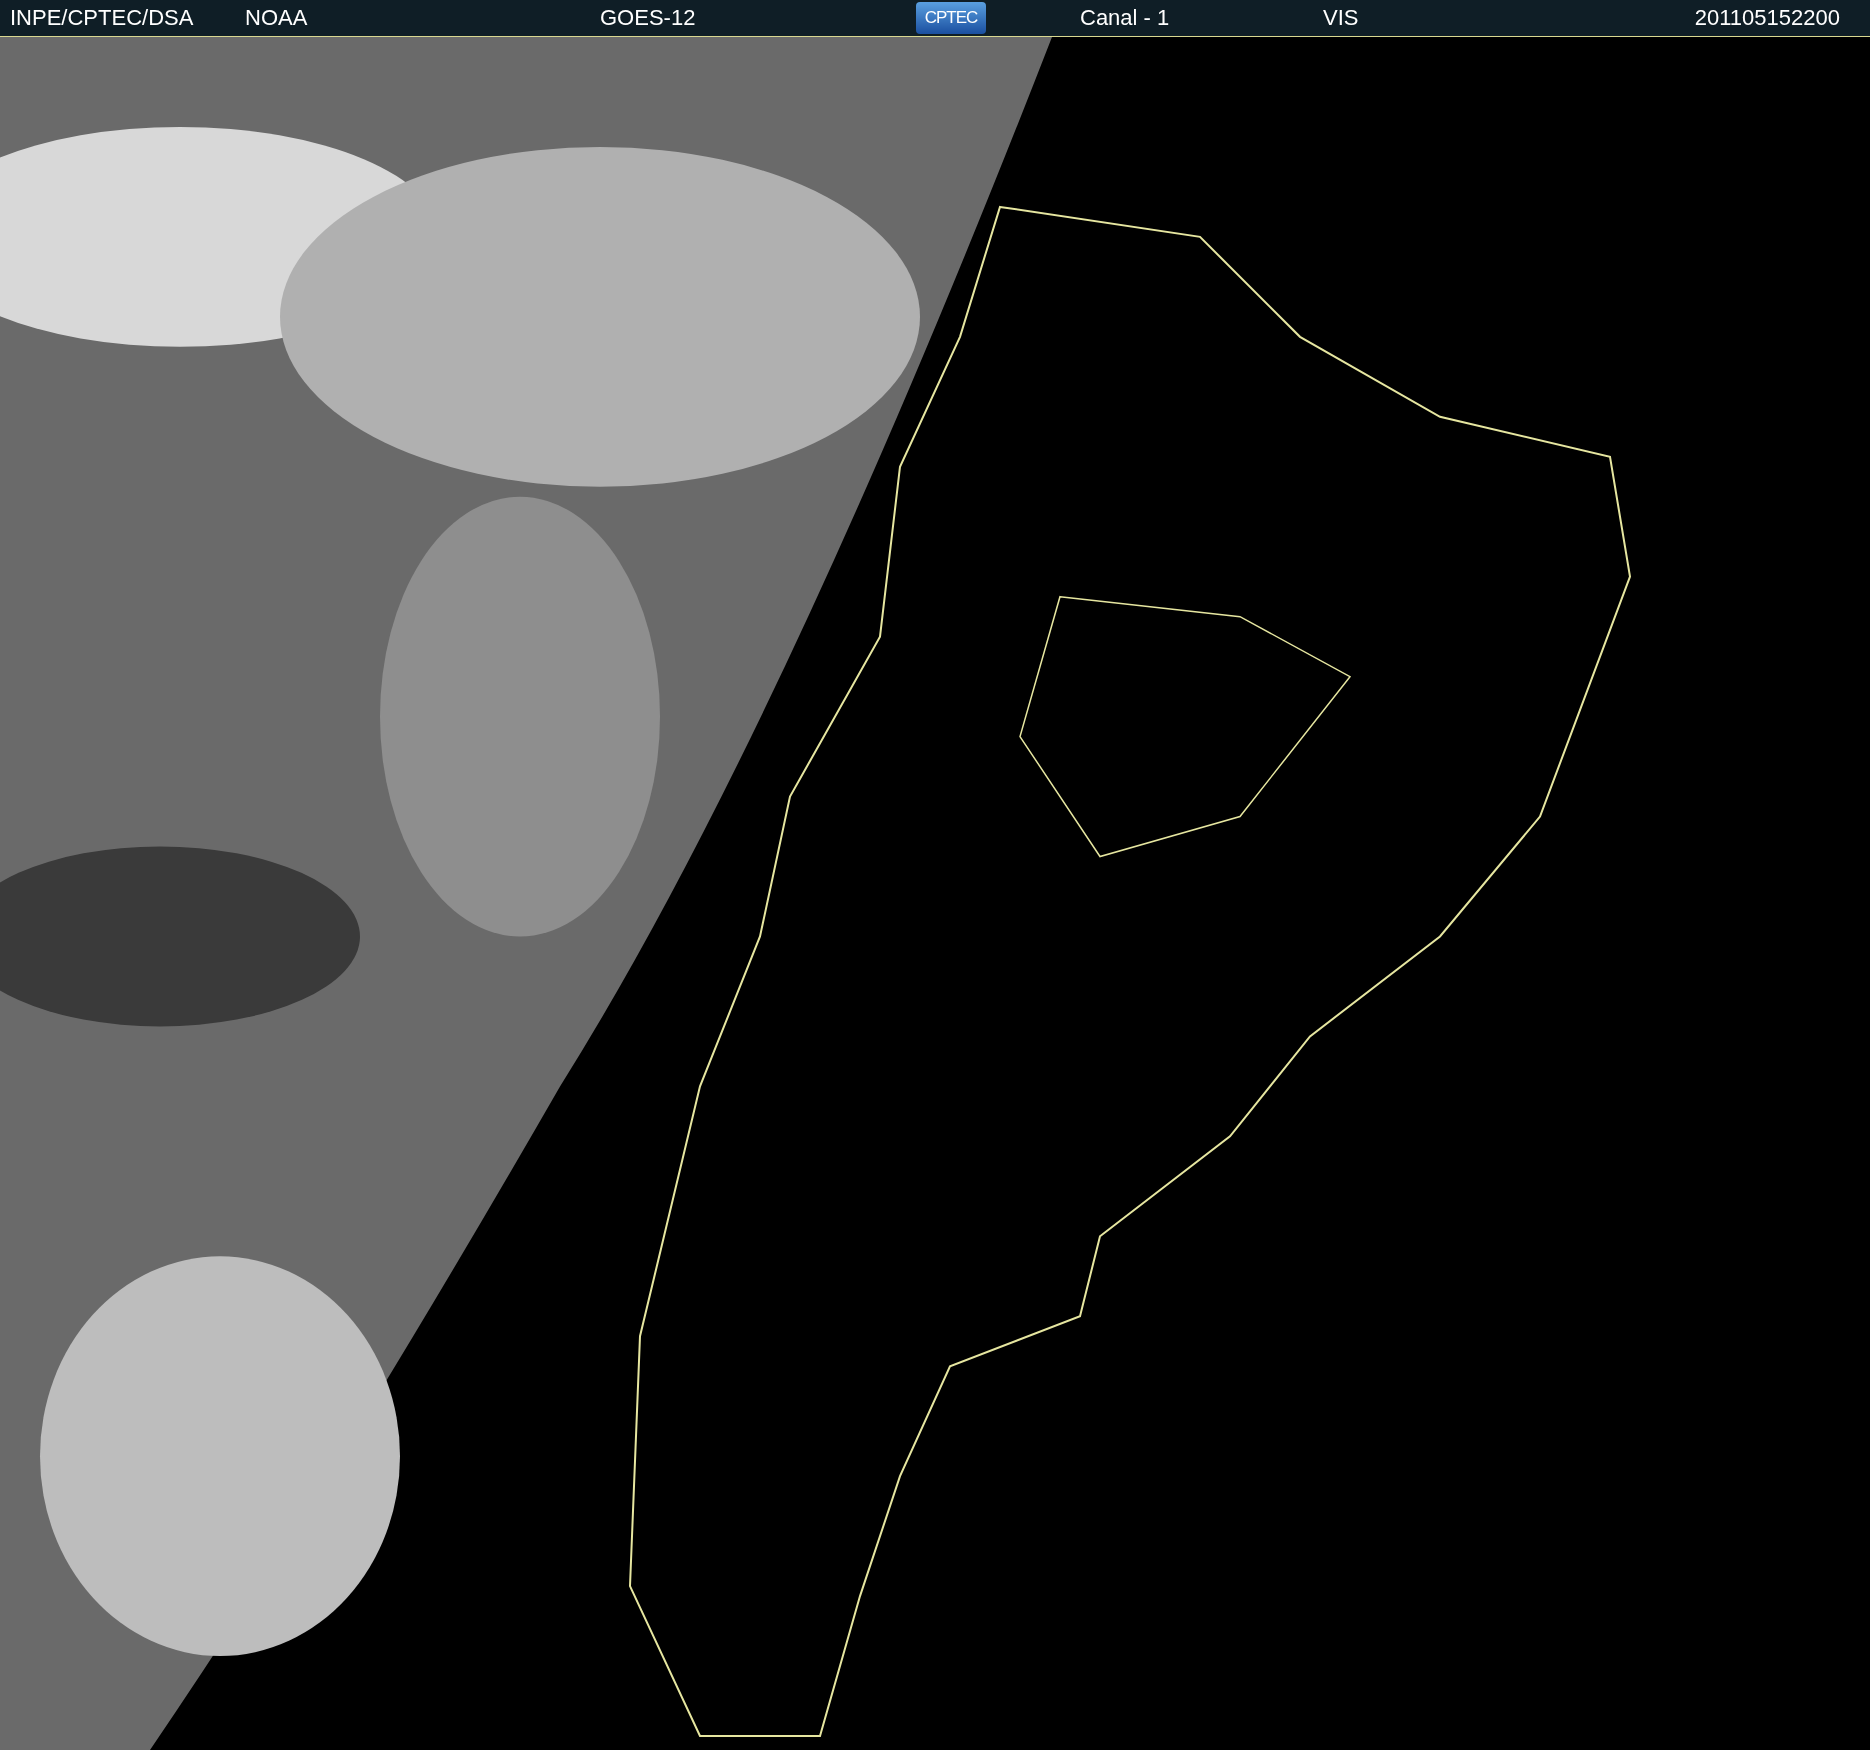 Image resolution: width=1870 pixels, height=1750 pixels. What do you see at coordinates (1125, 18) in the screenshot?
I see `channel-label: Canal - 1` at bounding box center [1125, 18].